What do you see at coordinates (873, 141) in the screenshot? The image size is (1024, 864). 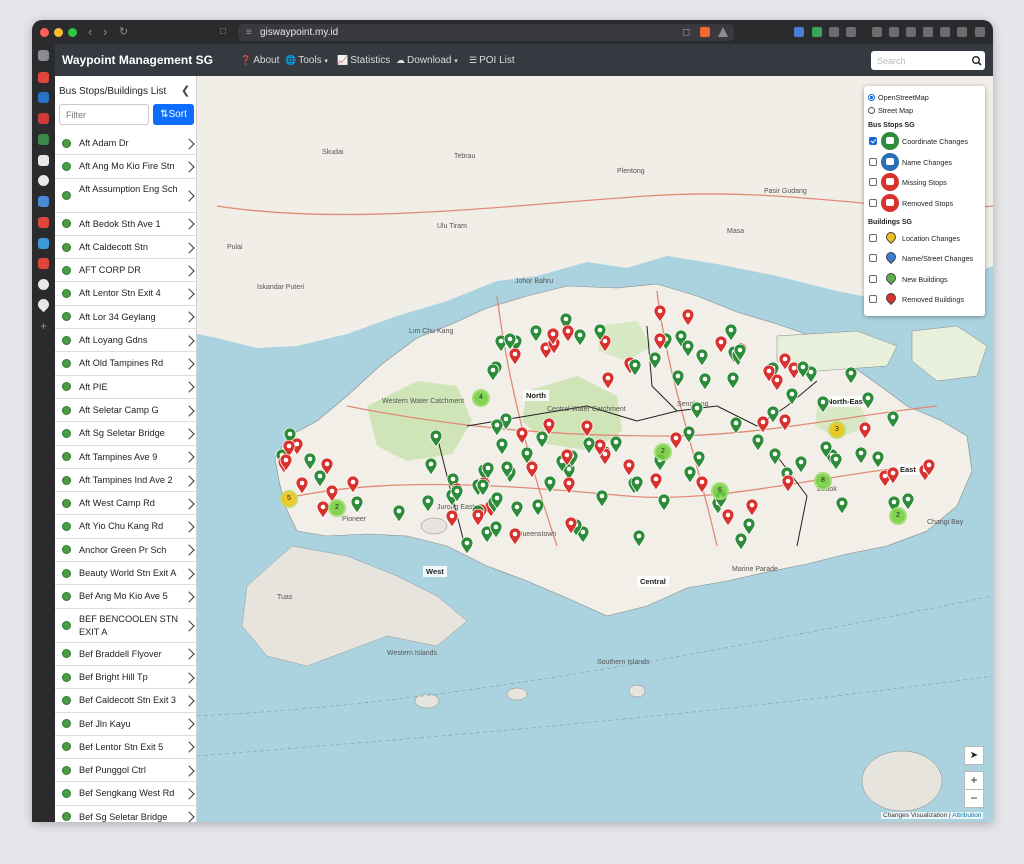 I see `checkbox-coordinate-changes` at bounding box center [873, 141].